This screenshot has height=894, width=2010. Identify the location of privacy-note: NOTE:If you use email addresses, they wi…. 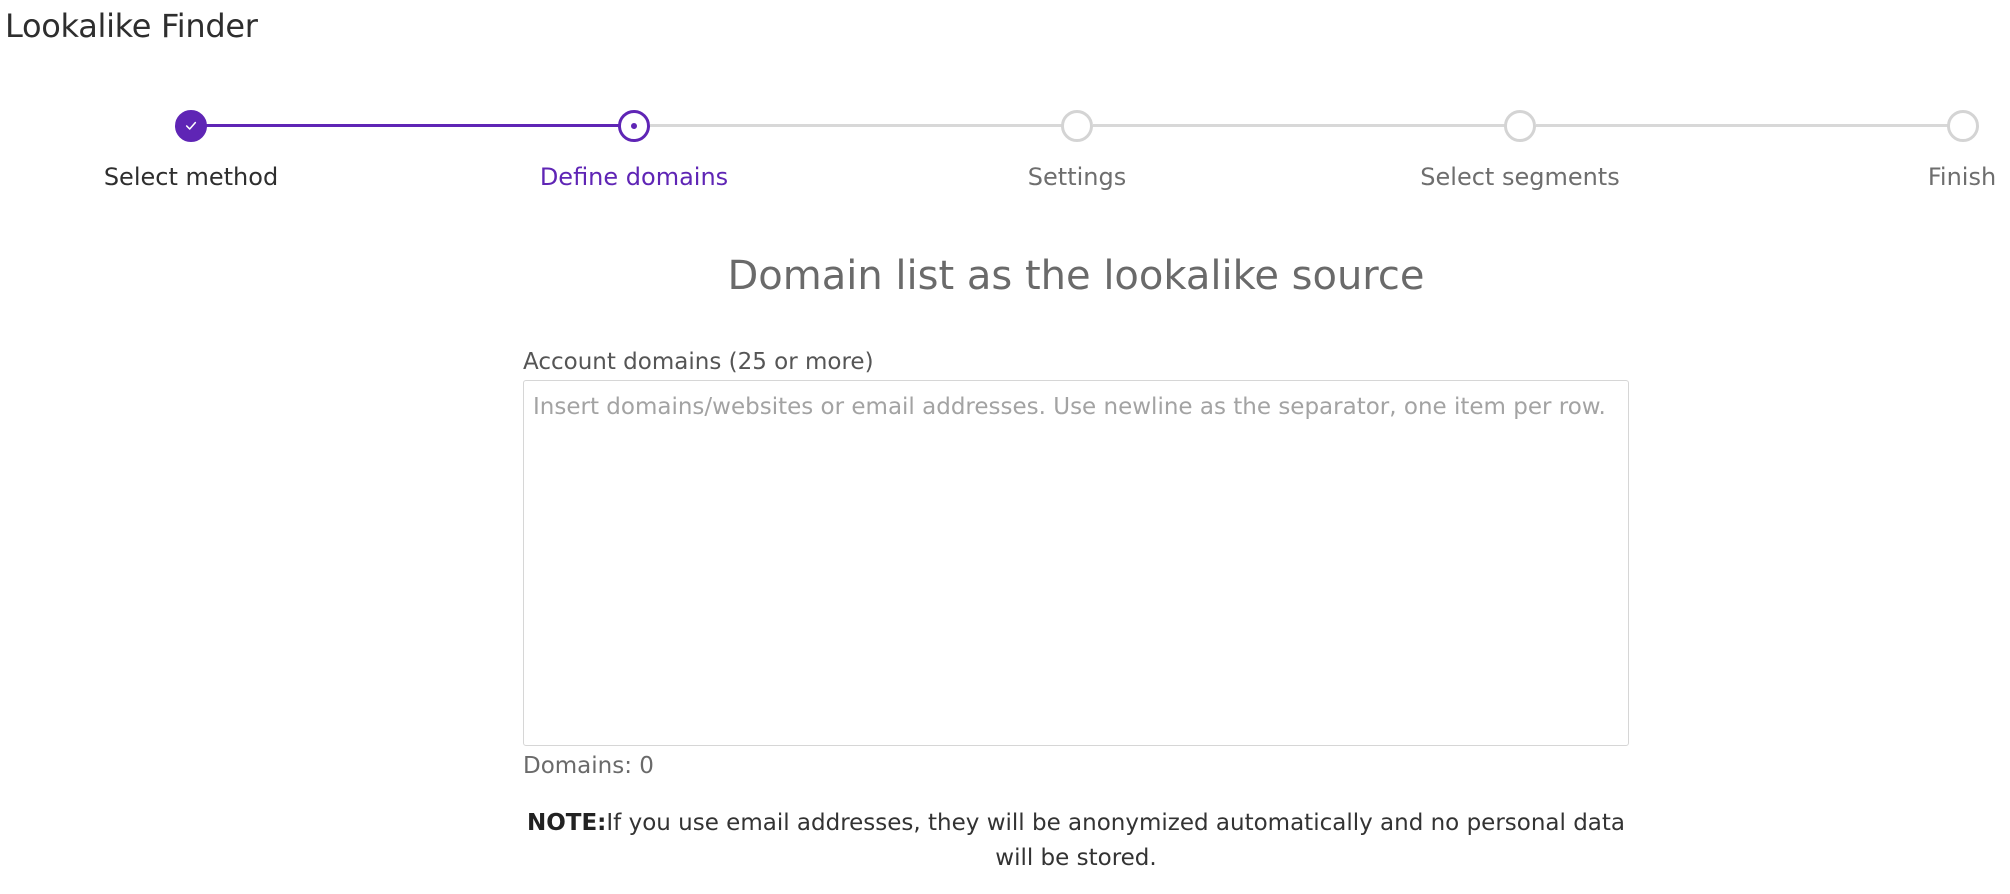
(1076, 841).